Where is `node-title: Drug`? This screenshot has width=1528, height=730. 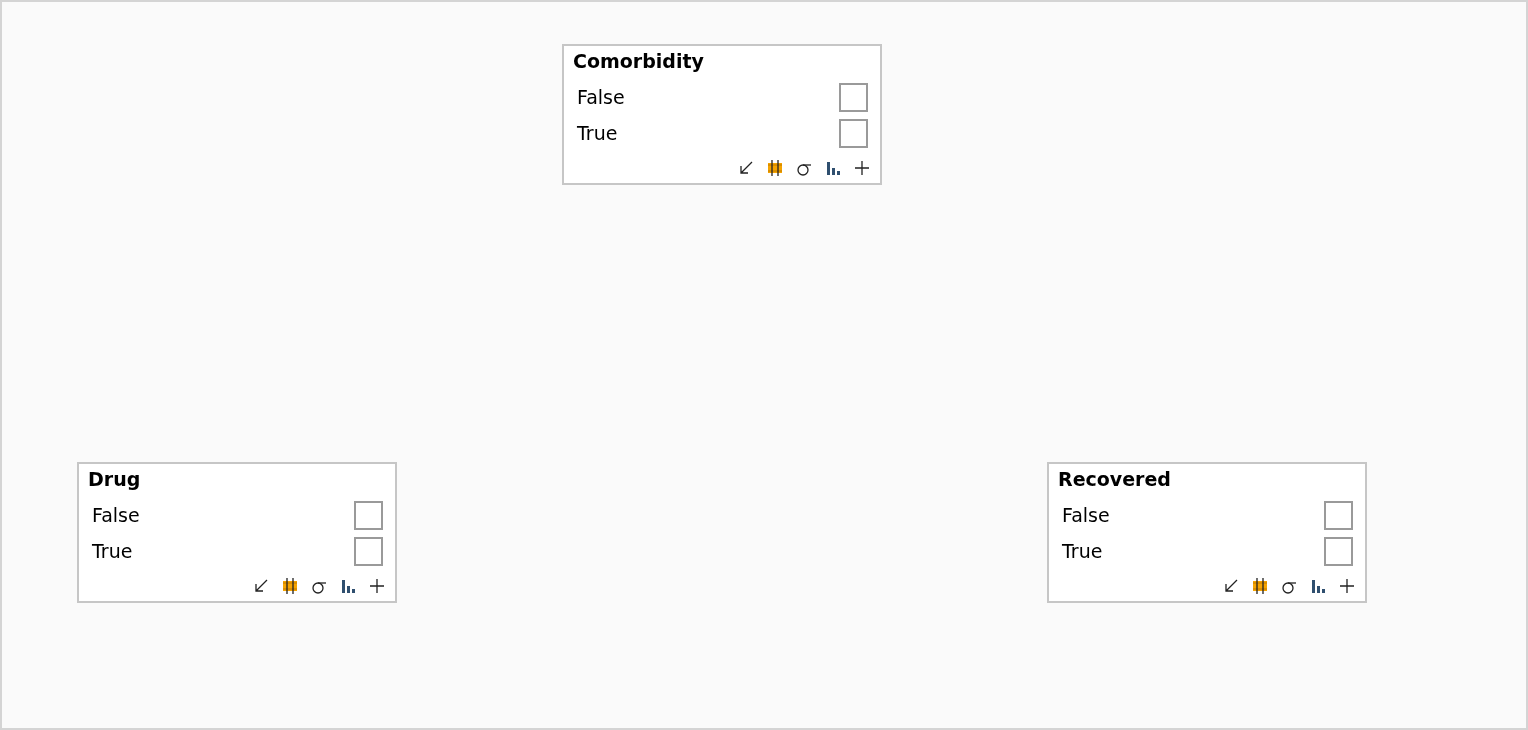
node-title: Drug is located at coordinates (114, 479).